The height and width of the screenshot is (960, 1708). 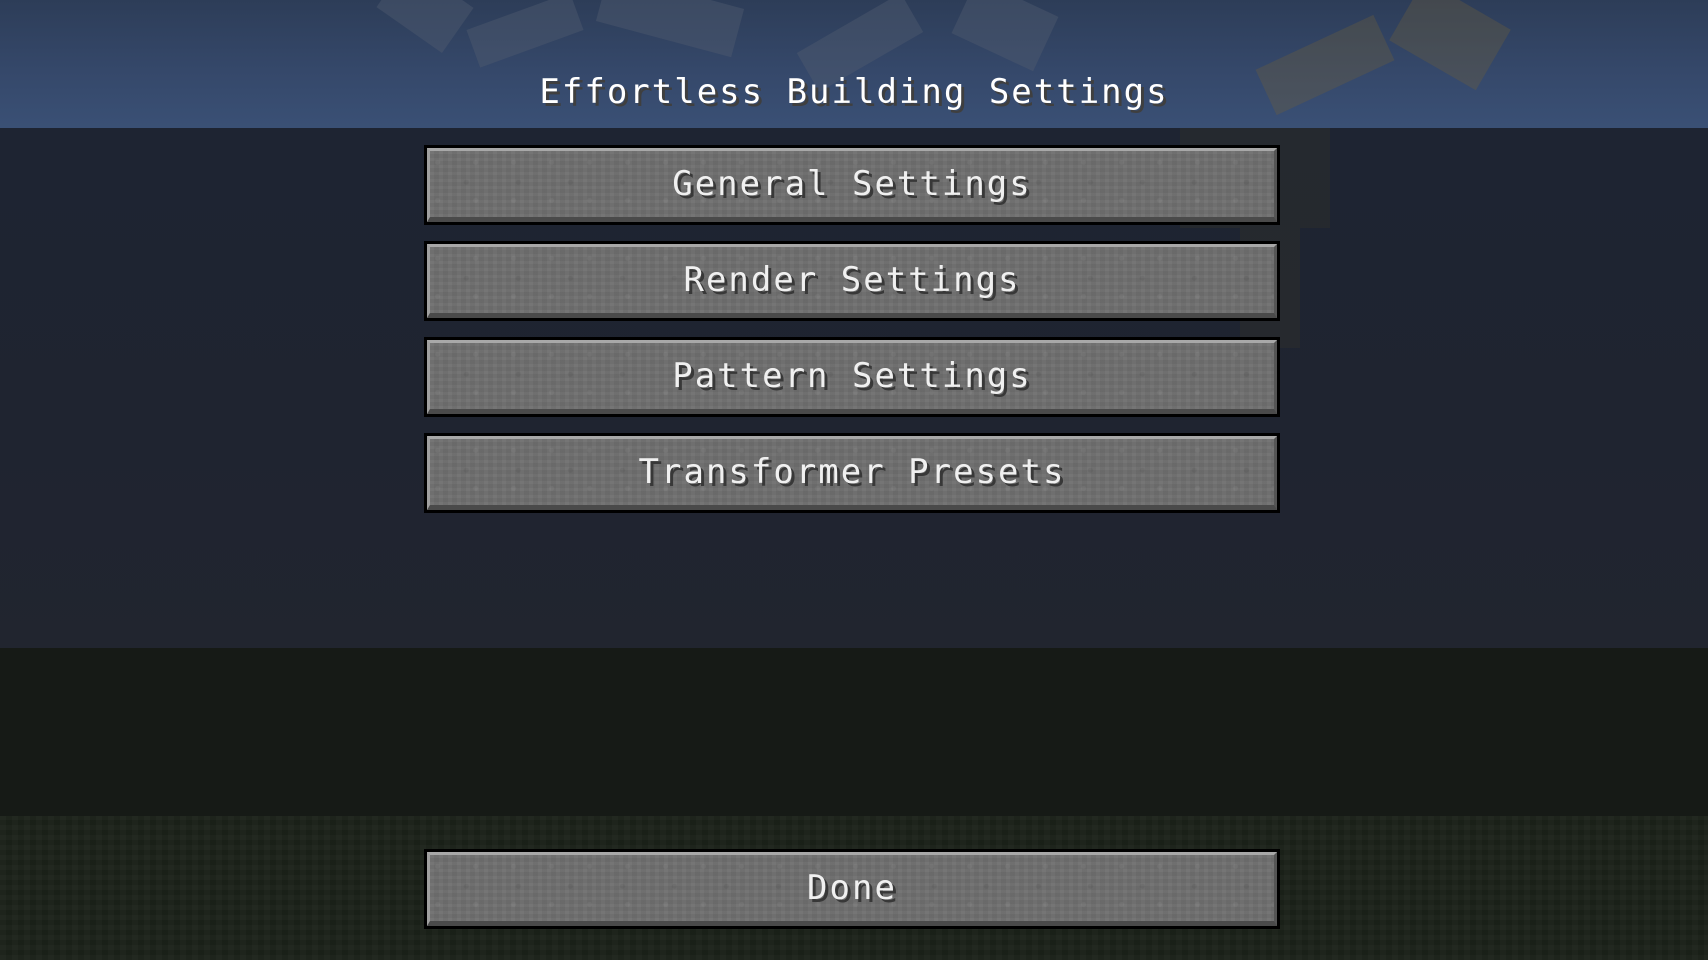 I want to click on pattern-settings-button: Pattern Settings, so click(x=852, y=377).